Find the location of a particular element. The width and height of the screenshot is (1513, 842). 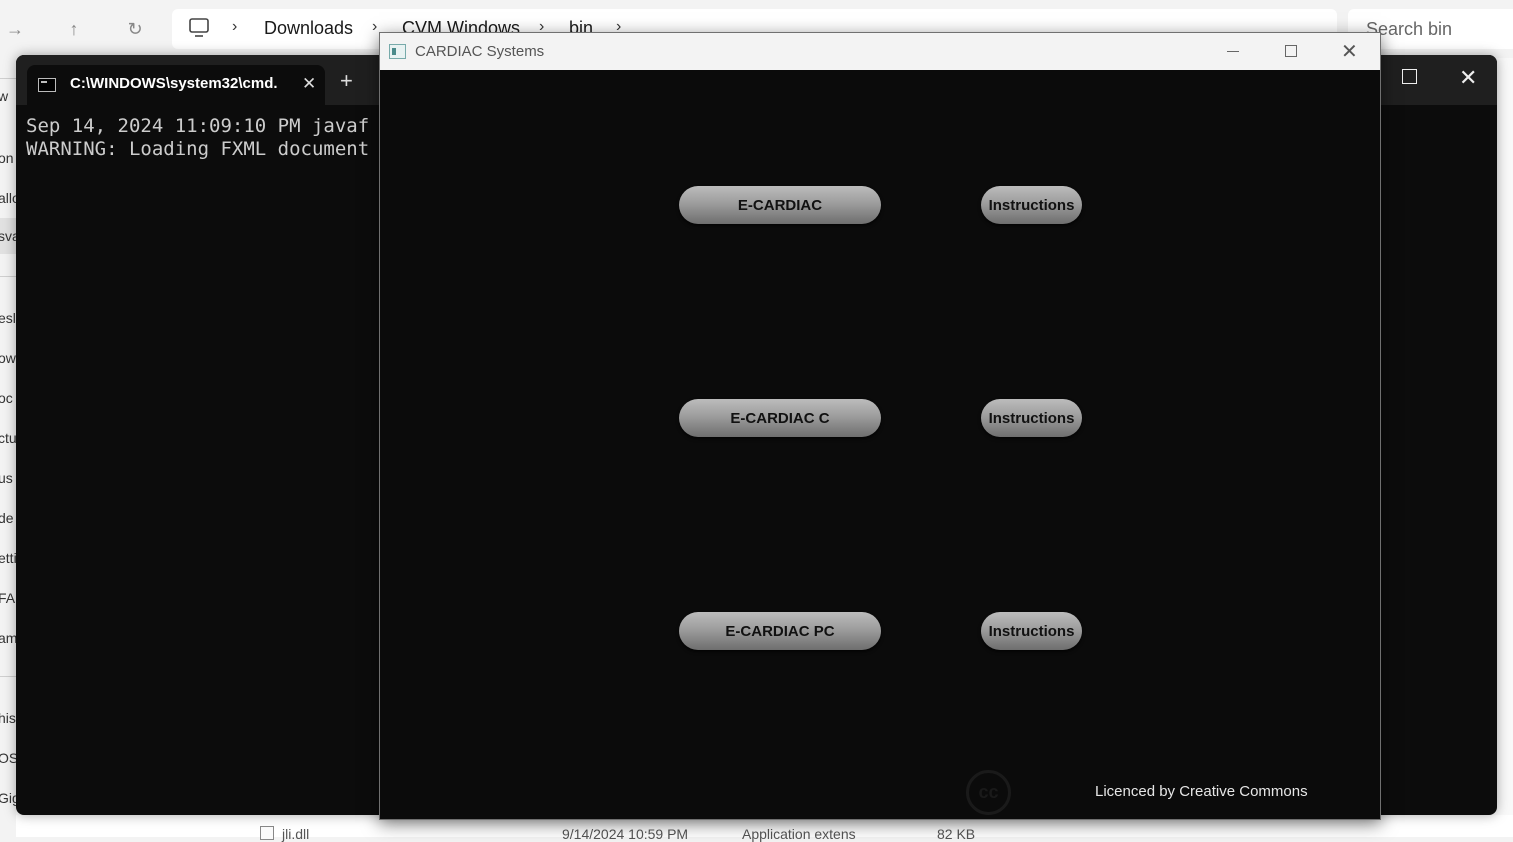

arrow-up-icon: ↑ is located at coordinates (74, 28).